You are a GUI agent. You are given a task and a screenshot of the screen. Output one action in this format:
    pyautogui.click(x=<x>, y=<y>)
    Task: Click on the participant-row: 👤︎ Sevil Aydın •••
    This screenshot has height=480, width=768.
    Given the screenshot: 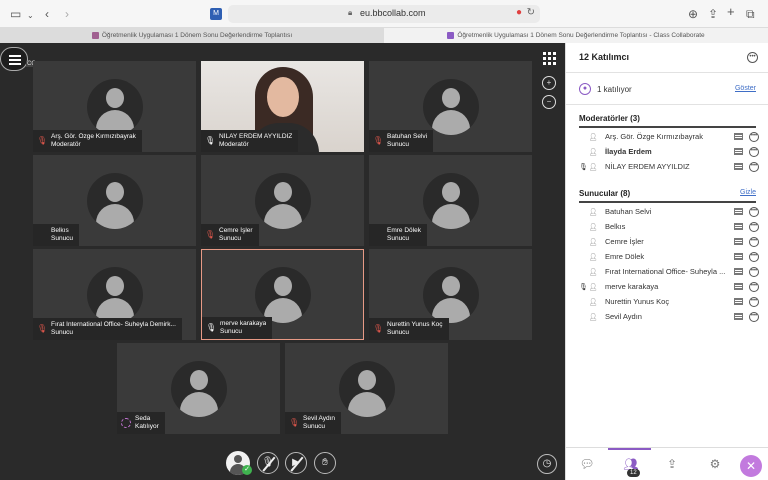 What is the action you would take?
    pyautogui.click(x=669, y=316)
    